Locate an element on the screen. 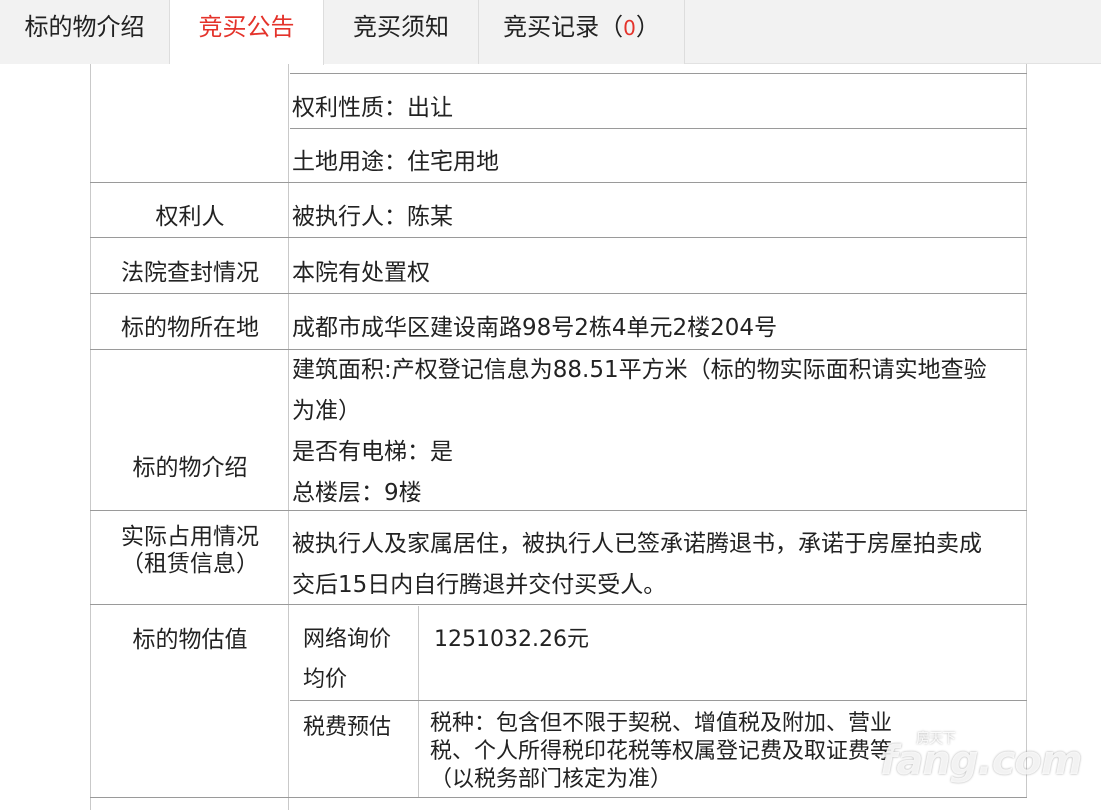 This screenshot has width=1101, height=810. intro-line: 是否有电梯：是 is located at coordinates (372, 452).